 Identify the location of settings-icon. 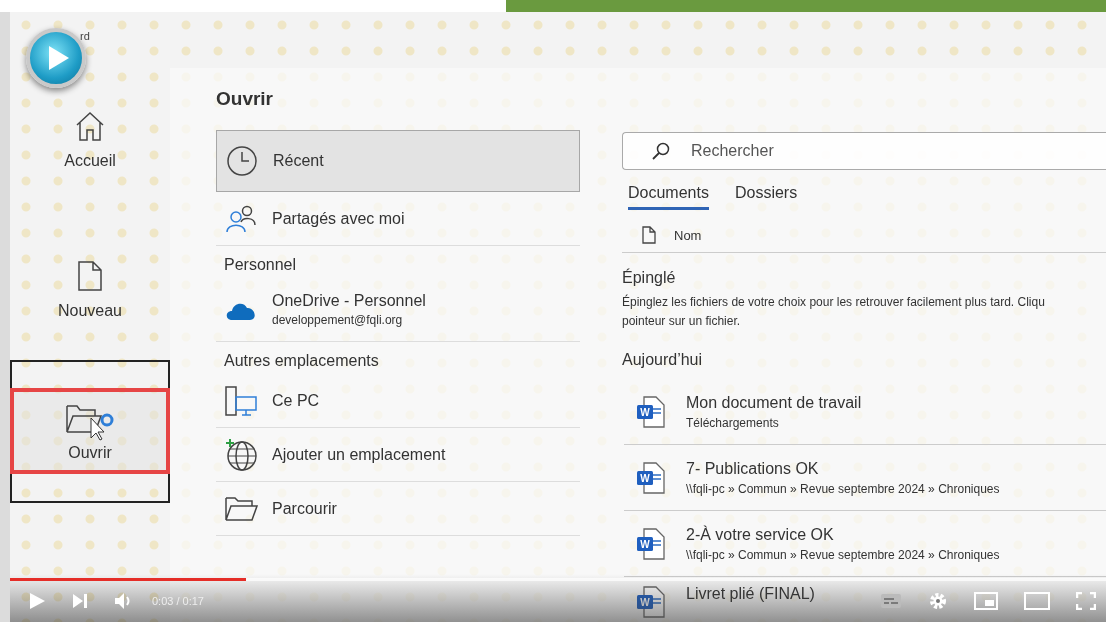
(938, 601).